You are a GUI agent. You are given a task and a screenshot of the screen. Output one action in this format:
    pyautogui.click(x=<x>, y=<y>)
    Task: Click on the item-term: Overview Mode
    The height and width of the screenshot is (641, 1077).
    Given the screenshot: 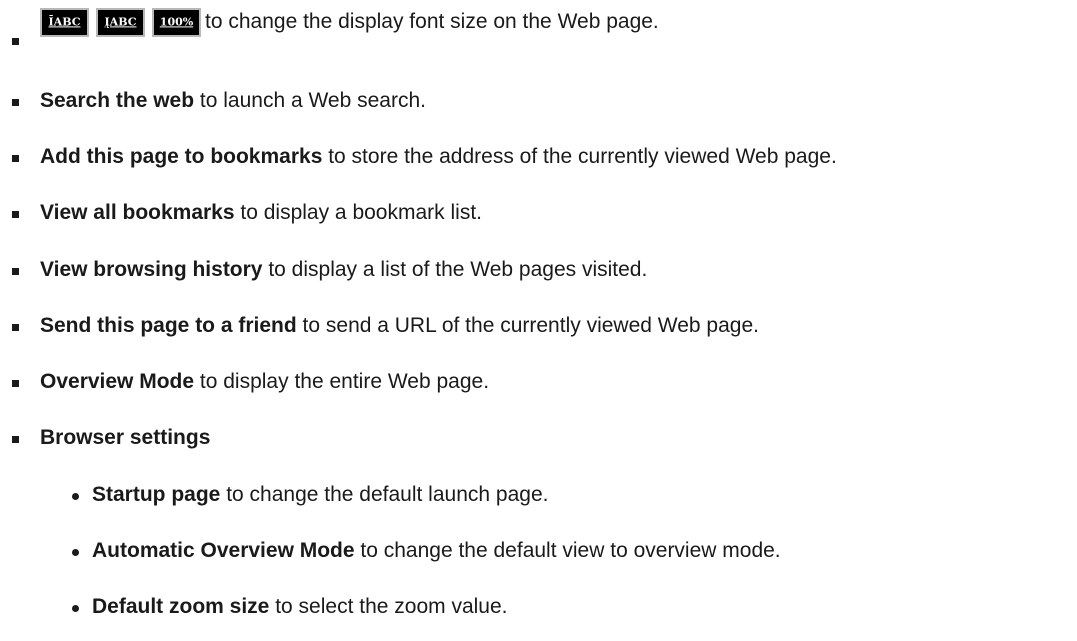 What is the action you would take?
    pyautogui.click(x=117, y=381)
    